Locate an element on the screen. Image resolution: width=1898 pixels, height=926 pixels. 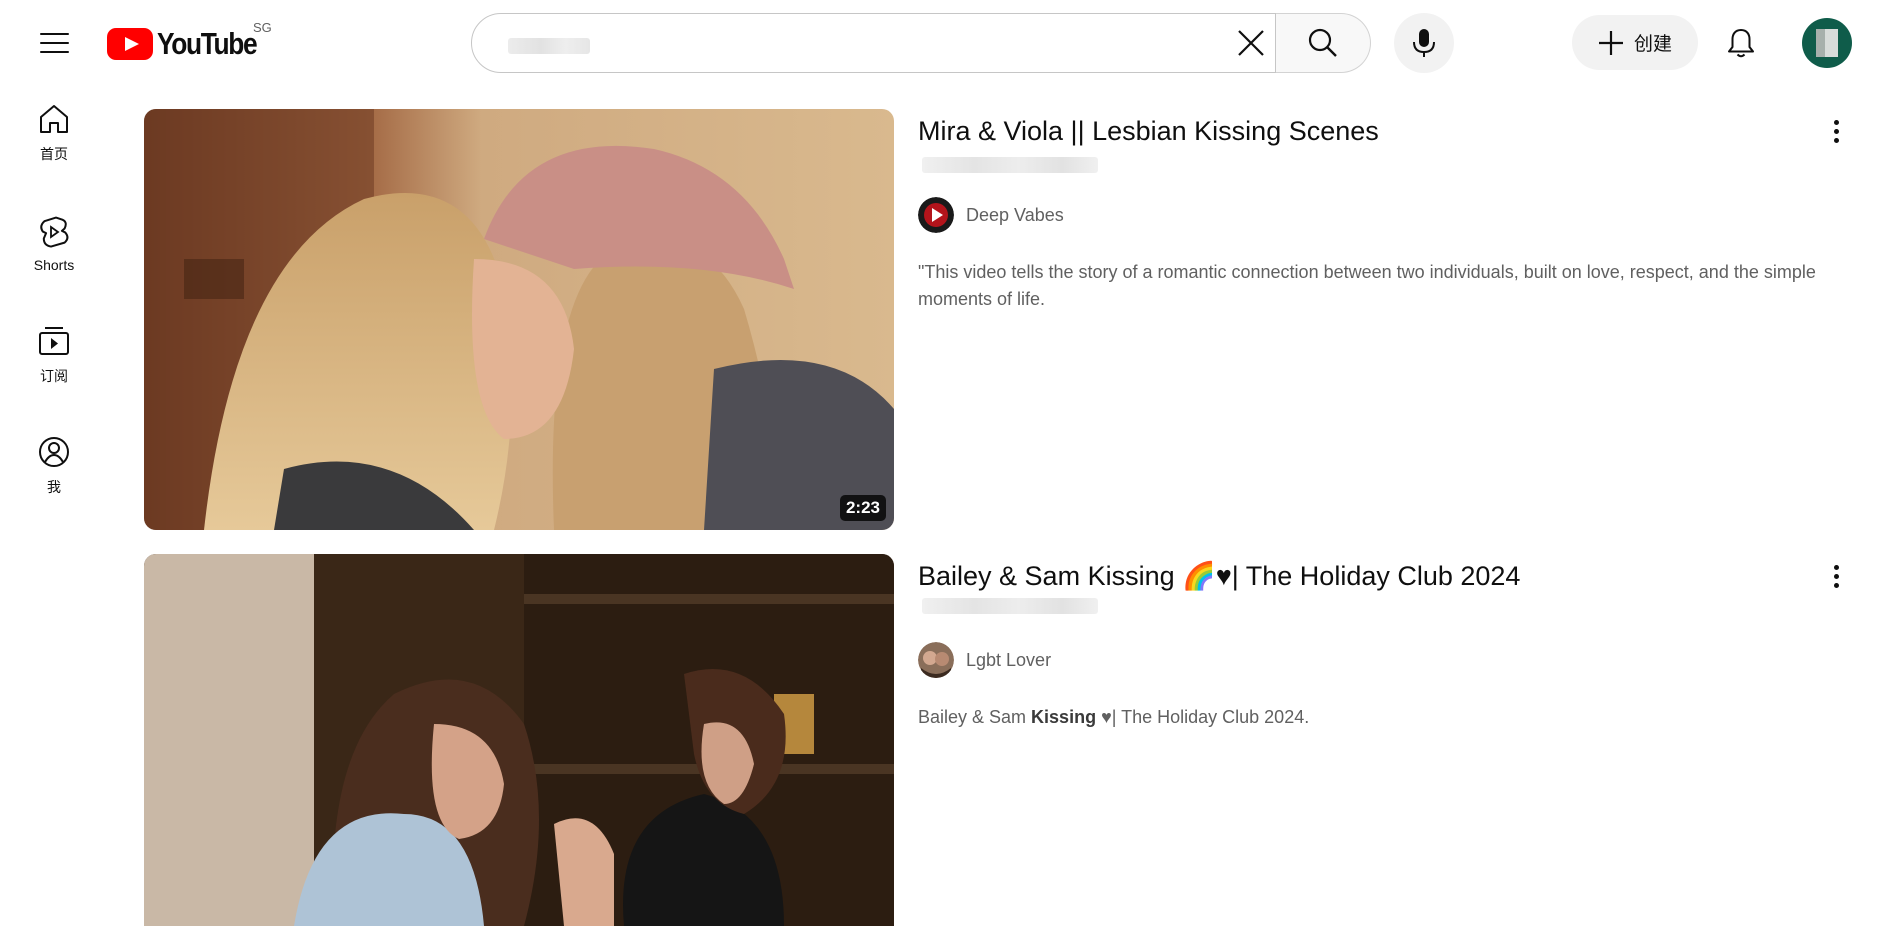
search-icon is located at coordinates (1322, 42).